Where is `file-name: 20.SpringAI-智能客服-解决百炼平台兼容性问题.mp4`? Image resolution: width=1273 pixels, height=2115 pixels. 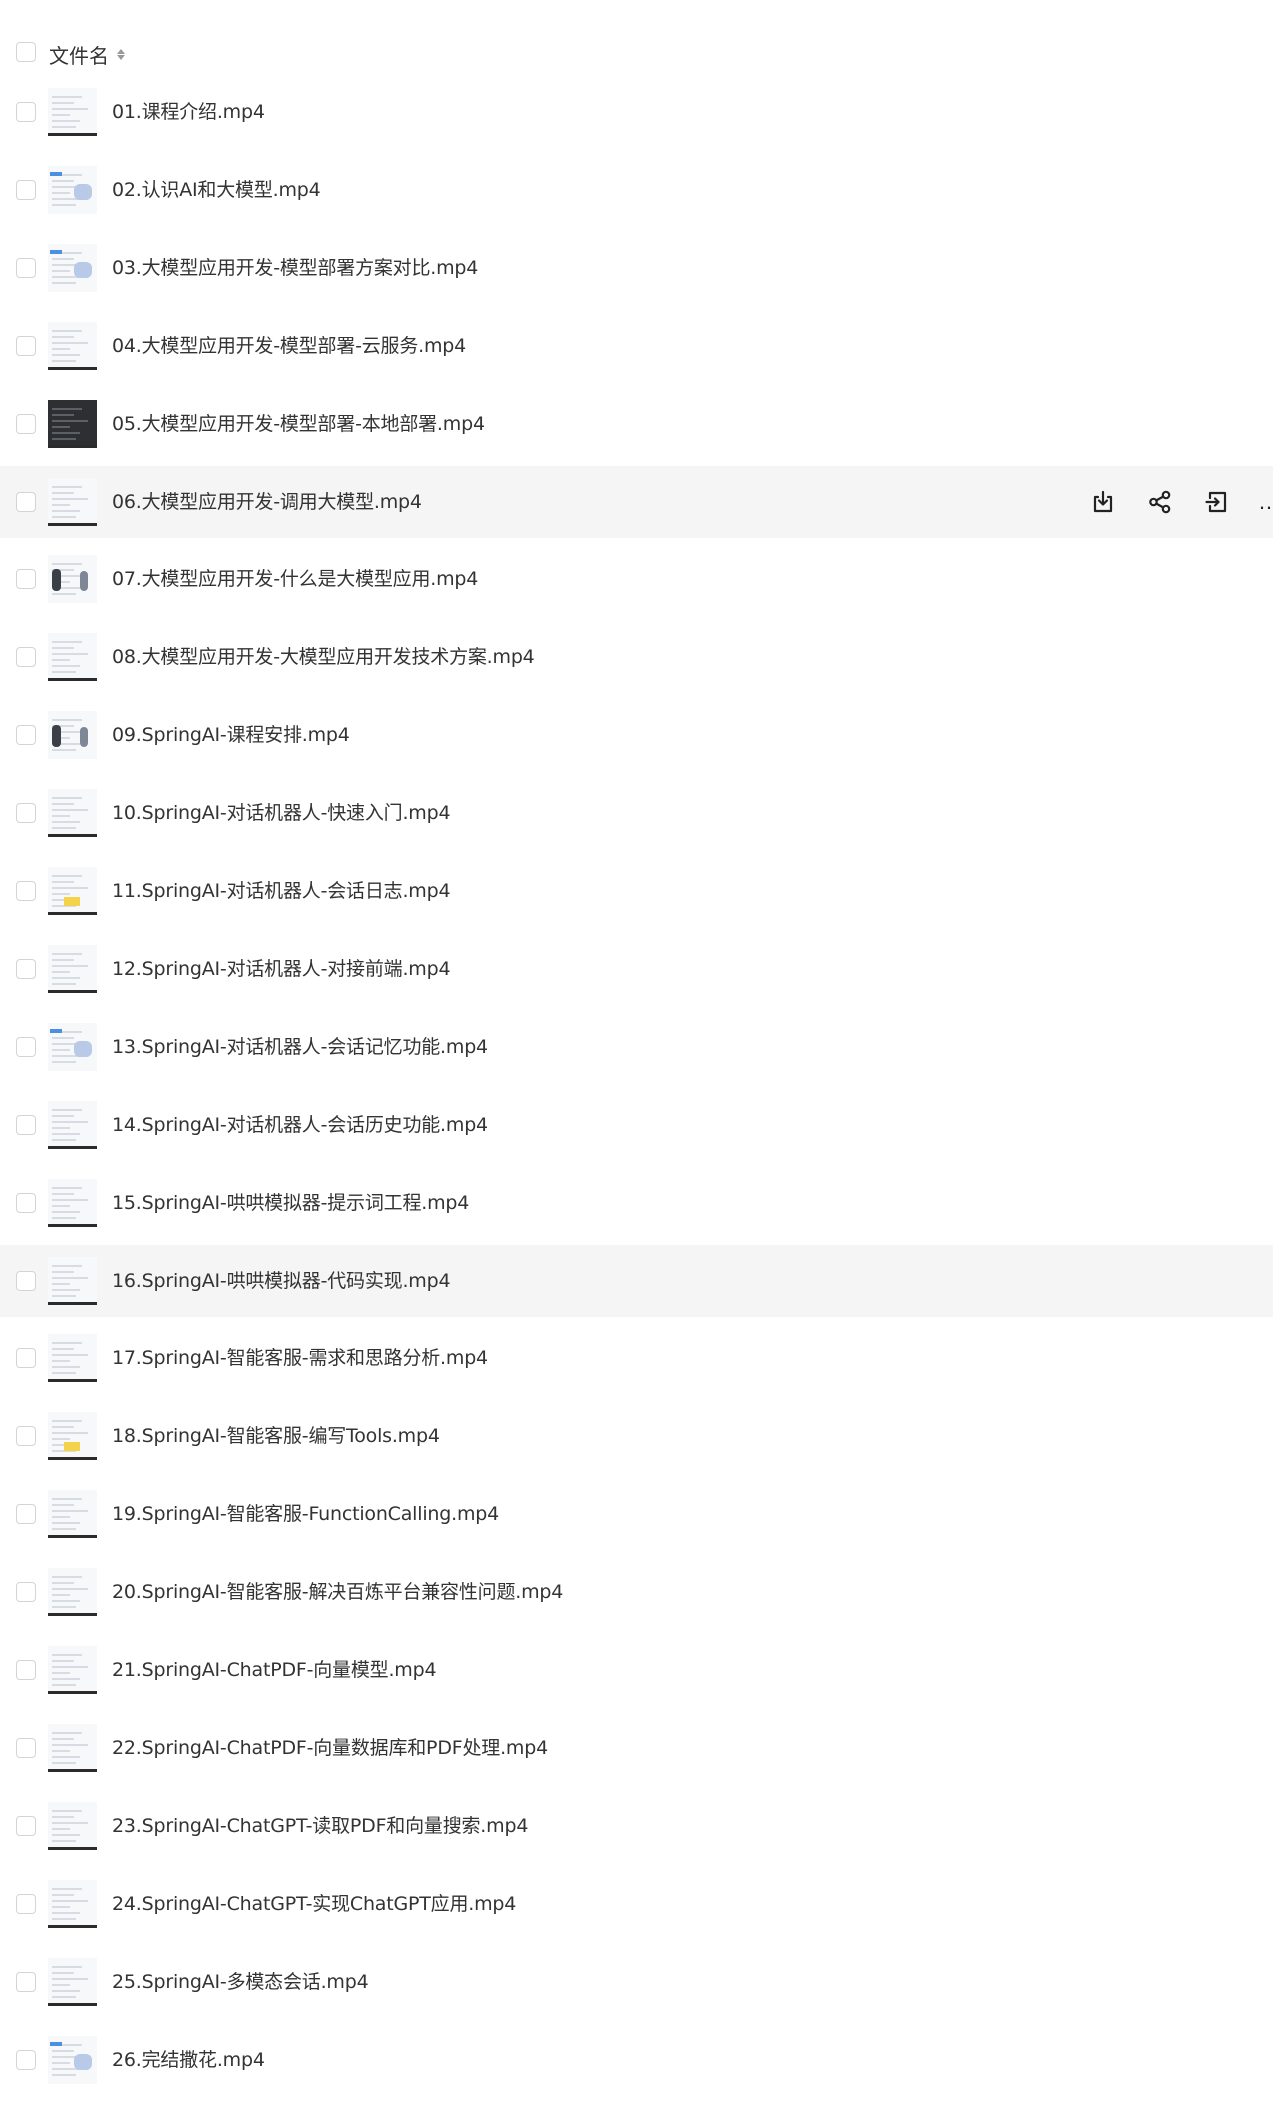
file-name: 20.SpringAI-智能客服-解决百炼平台兼容性问题.mp4 is located at coordinates (337, 1592).